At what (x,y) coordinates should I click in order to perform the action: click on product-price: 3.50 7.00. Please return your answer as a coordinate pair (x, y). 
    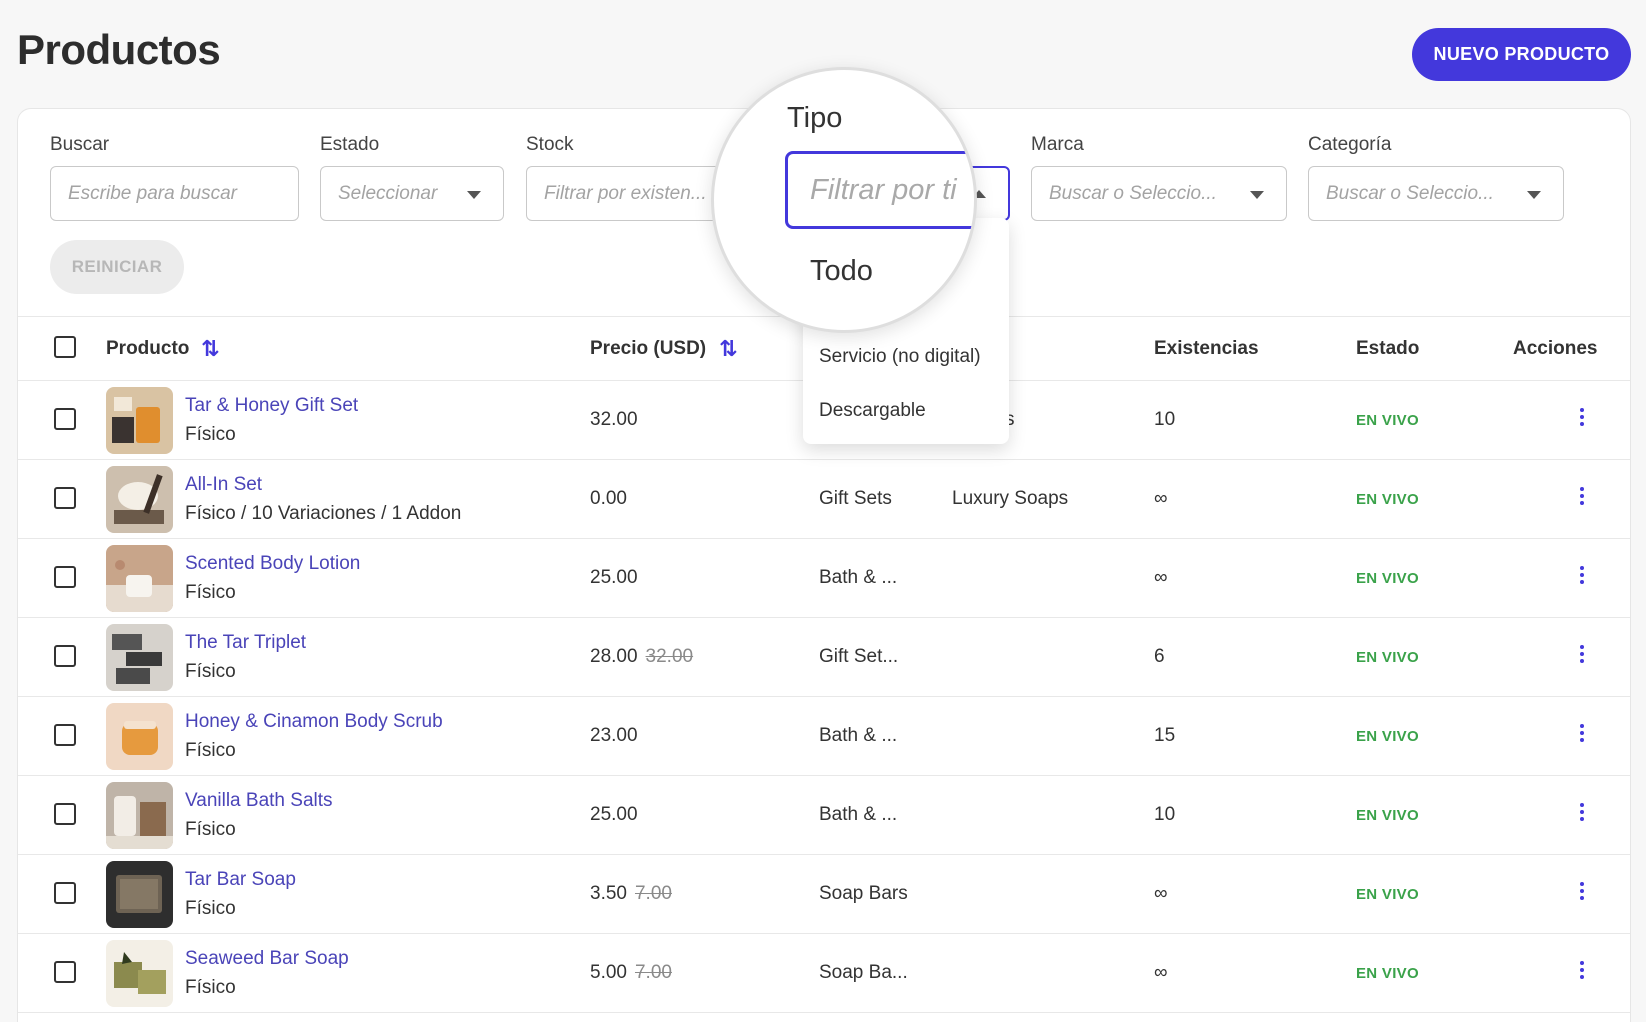
    Looking at the image, I should click on (631, 894).